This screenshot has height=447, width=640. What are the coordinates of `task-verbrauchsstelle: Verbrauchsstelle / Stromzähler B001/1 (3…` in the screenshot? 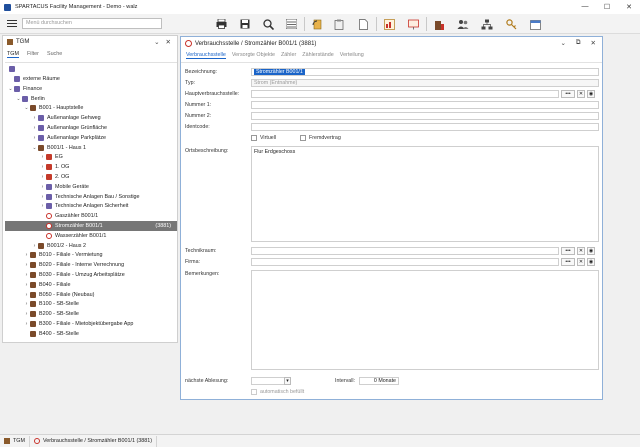 It's located at (94, 441).